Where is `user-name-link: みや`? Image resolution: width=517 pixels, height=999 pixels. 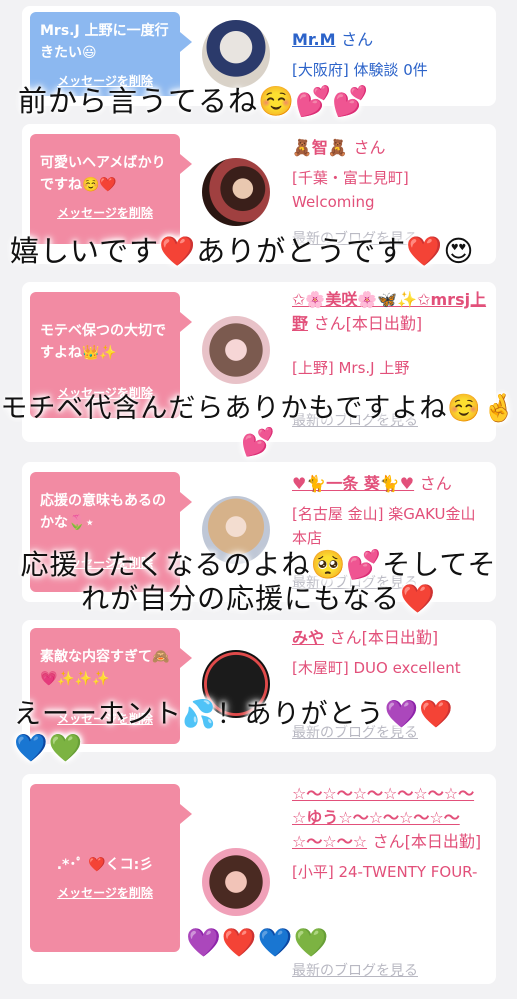 user-name-link: みや is located at coordinates (308, 637).